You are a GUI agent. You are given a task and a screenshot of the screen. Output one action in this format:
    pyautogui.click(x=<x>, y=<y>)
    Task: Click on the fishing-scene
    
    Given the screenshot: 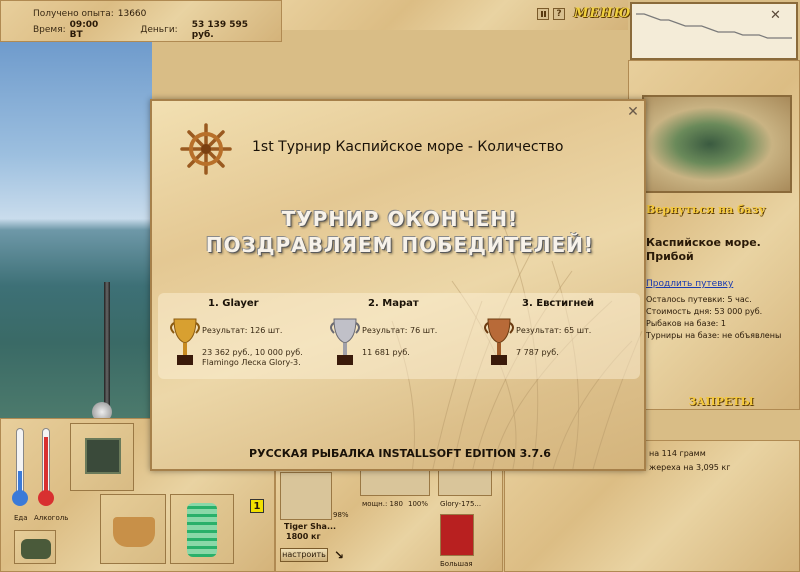 What is the action you would take?
    pyautogui.click(x=76, y=230)
    